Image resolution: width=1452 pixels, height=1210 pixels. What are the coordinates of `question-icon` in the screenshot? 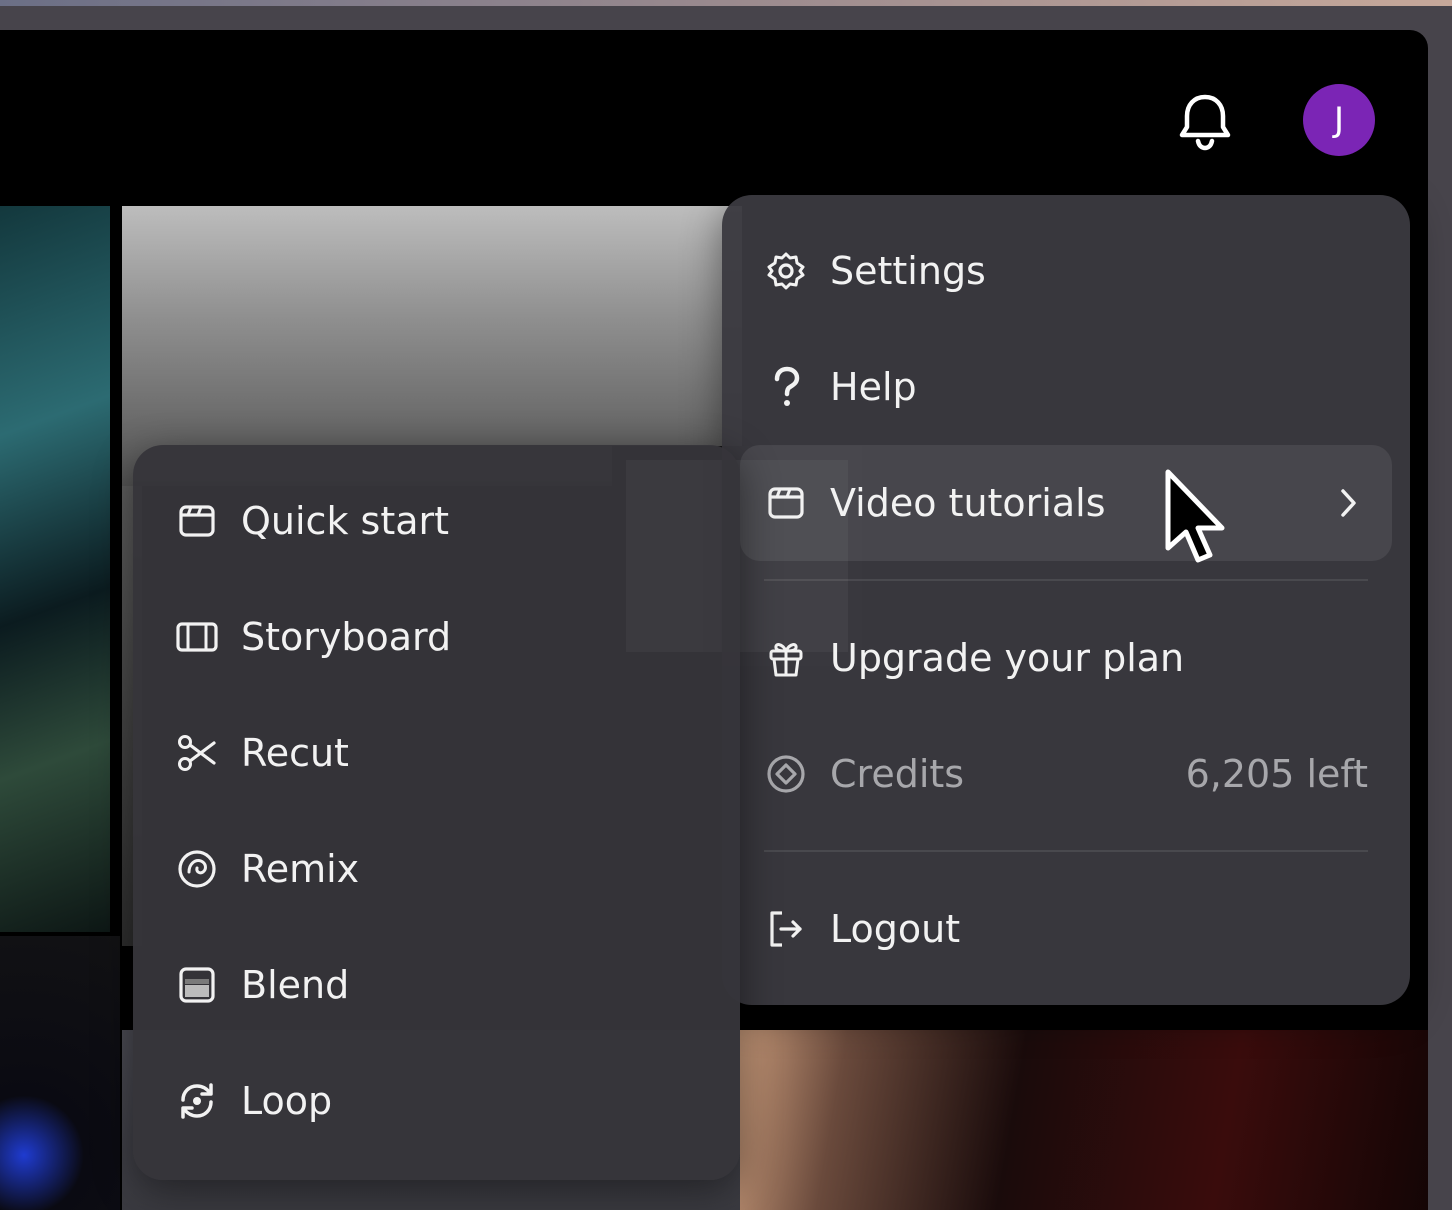 It's located at (786, 387).